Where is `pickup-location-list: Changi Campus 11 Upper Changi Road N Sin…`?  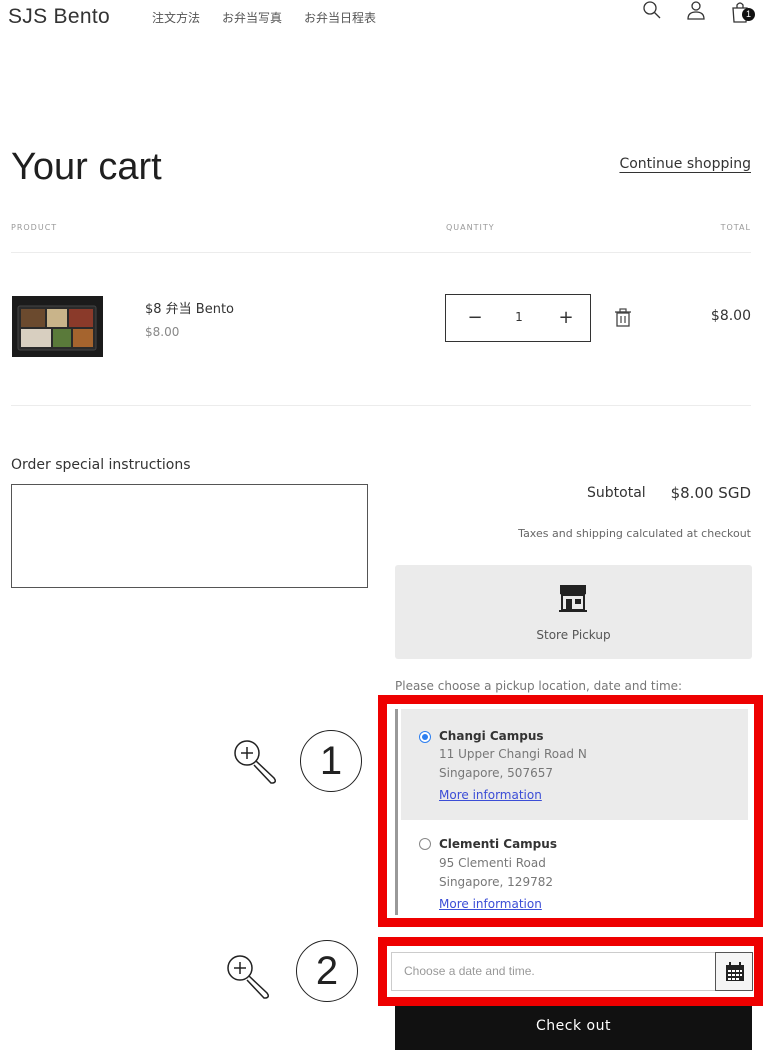 pickup-location-list: Changi Campus 11 Upper Changi Road N Sin… is located at coordinates (571, 812).